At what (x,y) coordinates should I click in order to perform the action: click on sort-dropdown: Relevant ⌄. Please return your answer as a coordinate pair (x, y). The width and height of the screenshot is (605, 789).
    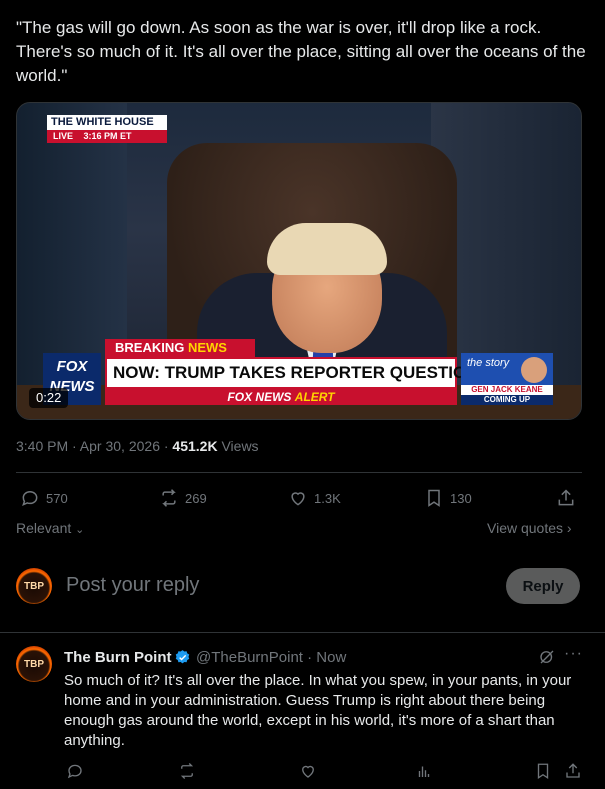
    Looking at the image, I should click on (50, 528).